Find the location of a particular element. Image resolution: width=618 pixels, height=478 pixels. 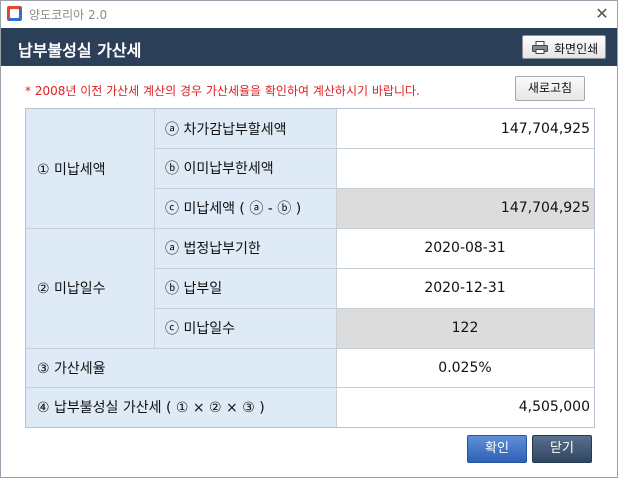

row-label: ⓒ 미납일수 is located at coordinates (245, 328).